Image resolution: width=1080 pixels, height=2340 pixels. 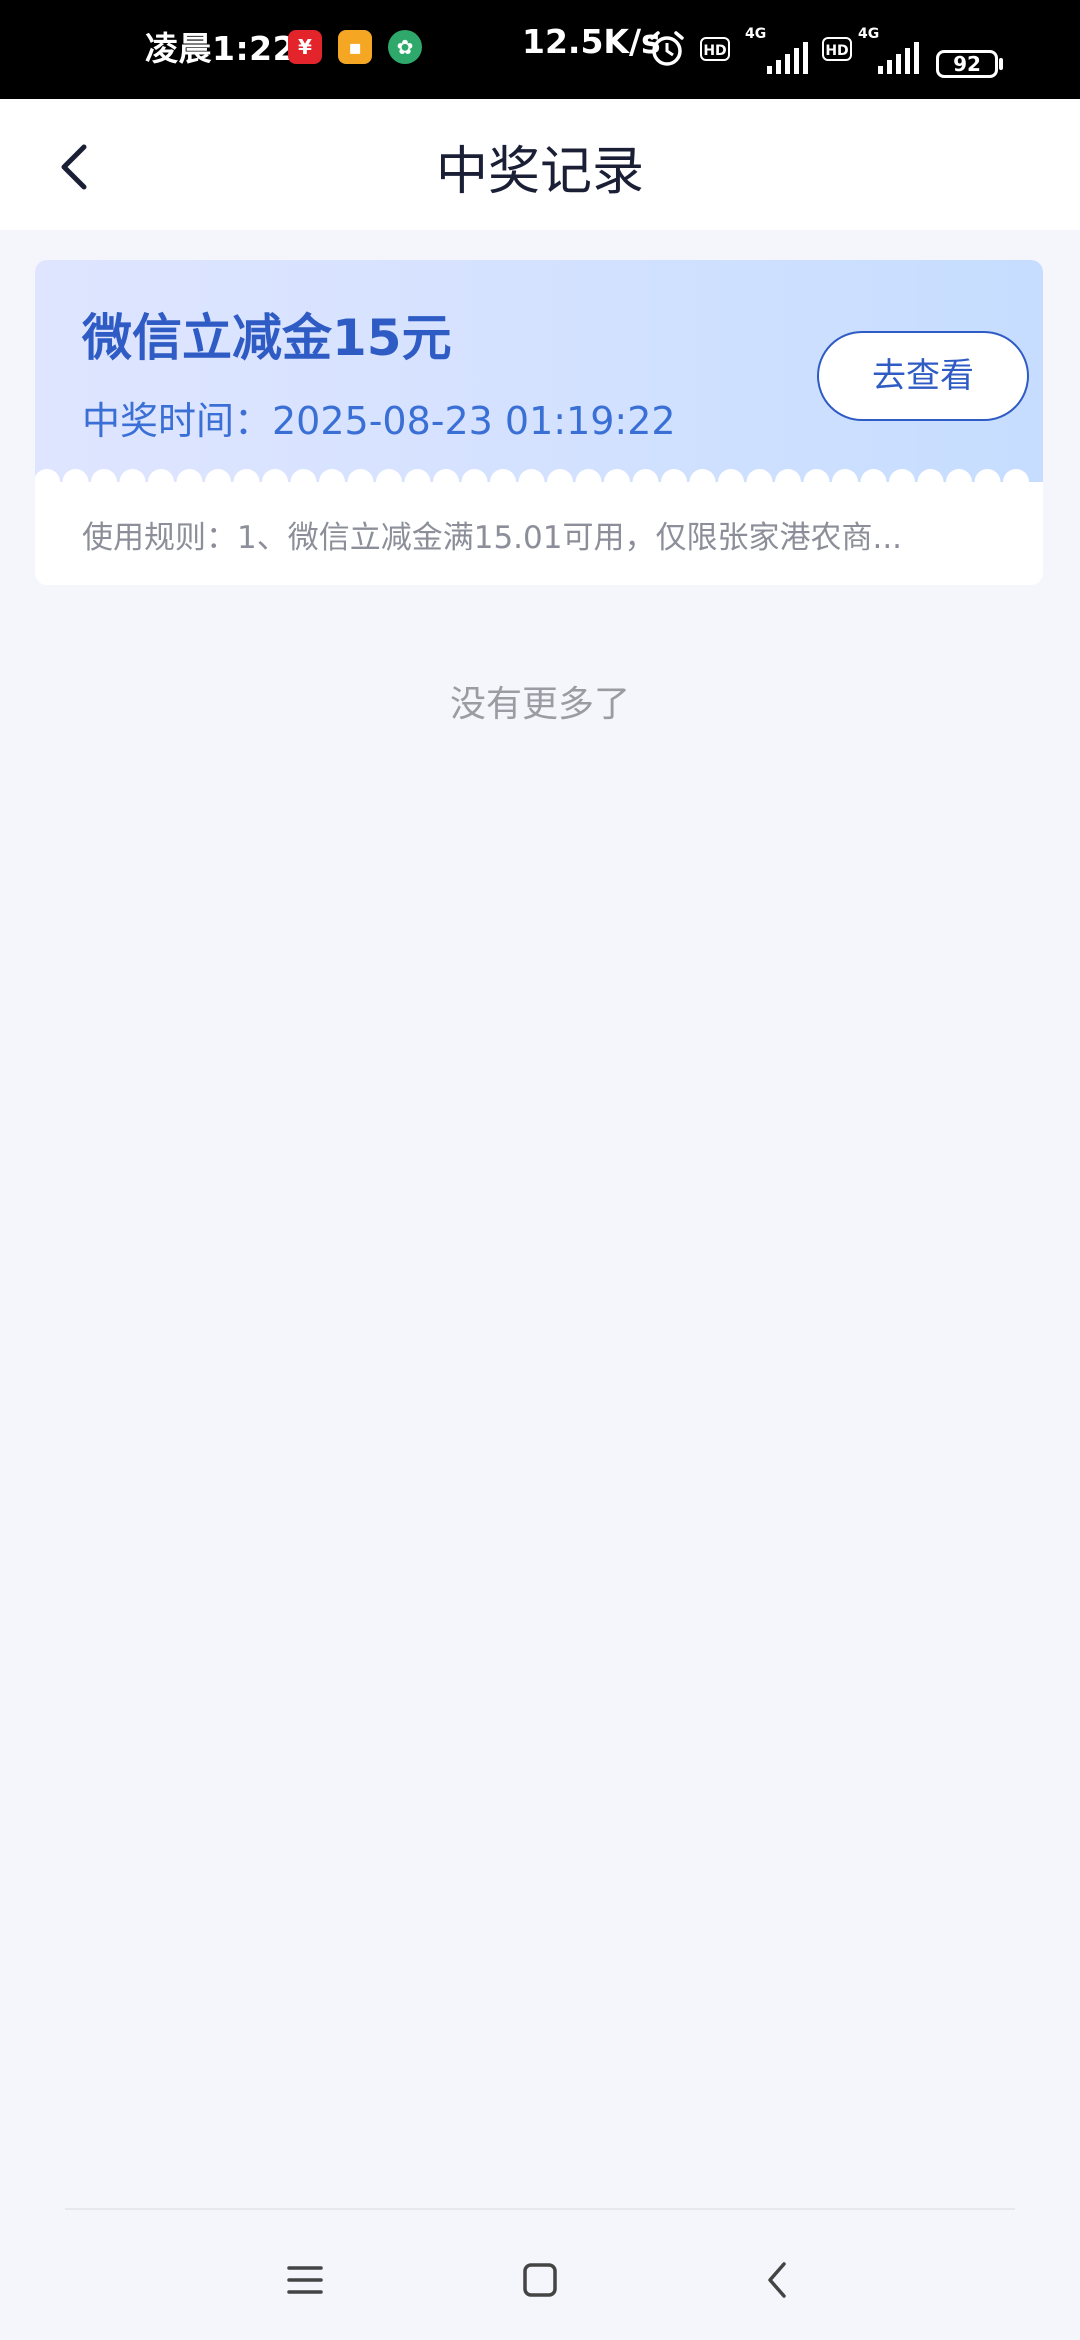 I want to click on prize-card-header: 微信立减金15元 中奖时间：2025-08-23 01:19:22 去查看, so click(x=539, y=371).